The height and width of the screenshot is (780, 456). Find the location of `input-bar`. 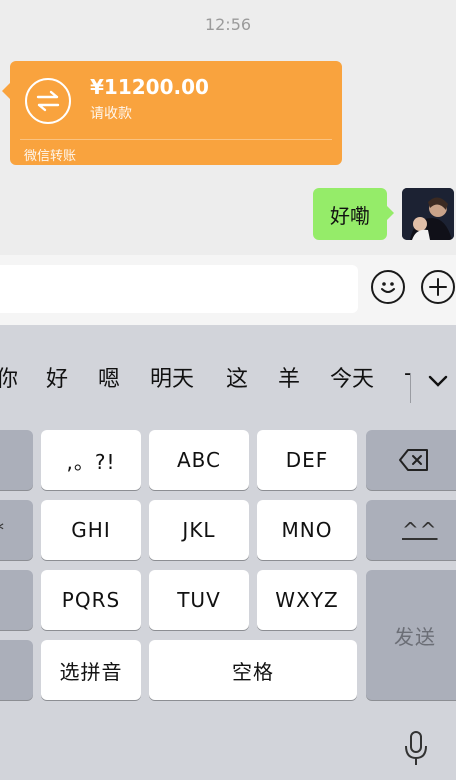

input-bar is located at coordinates (228, 290).